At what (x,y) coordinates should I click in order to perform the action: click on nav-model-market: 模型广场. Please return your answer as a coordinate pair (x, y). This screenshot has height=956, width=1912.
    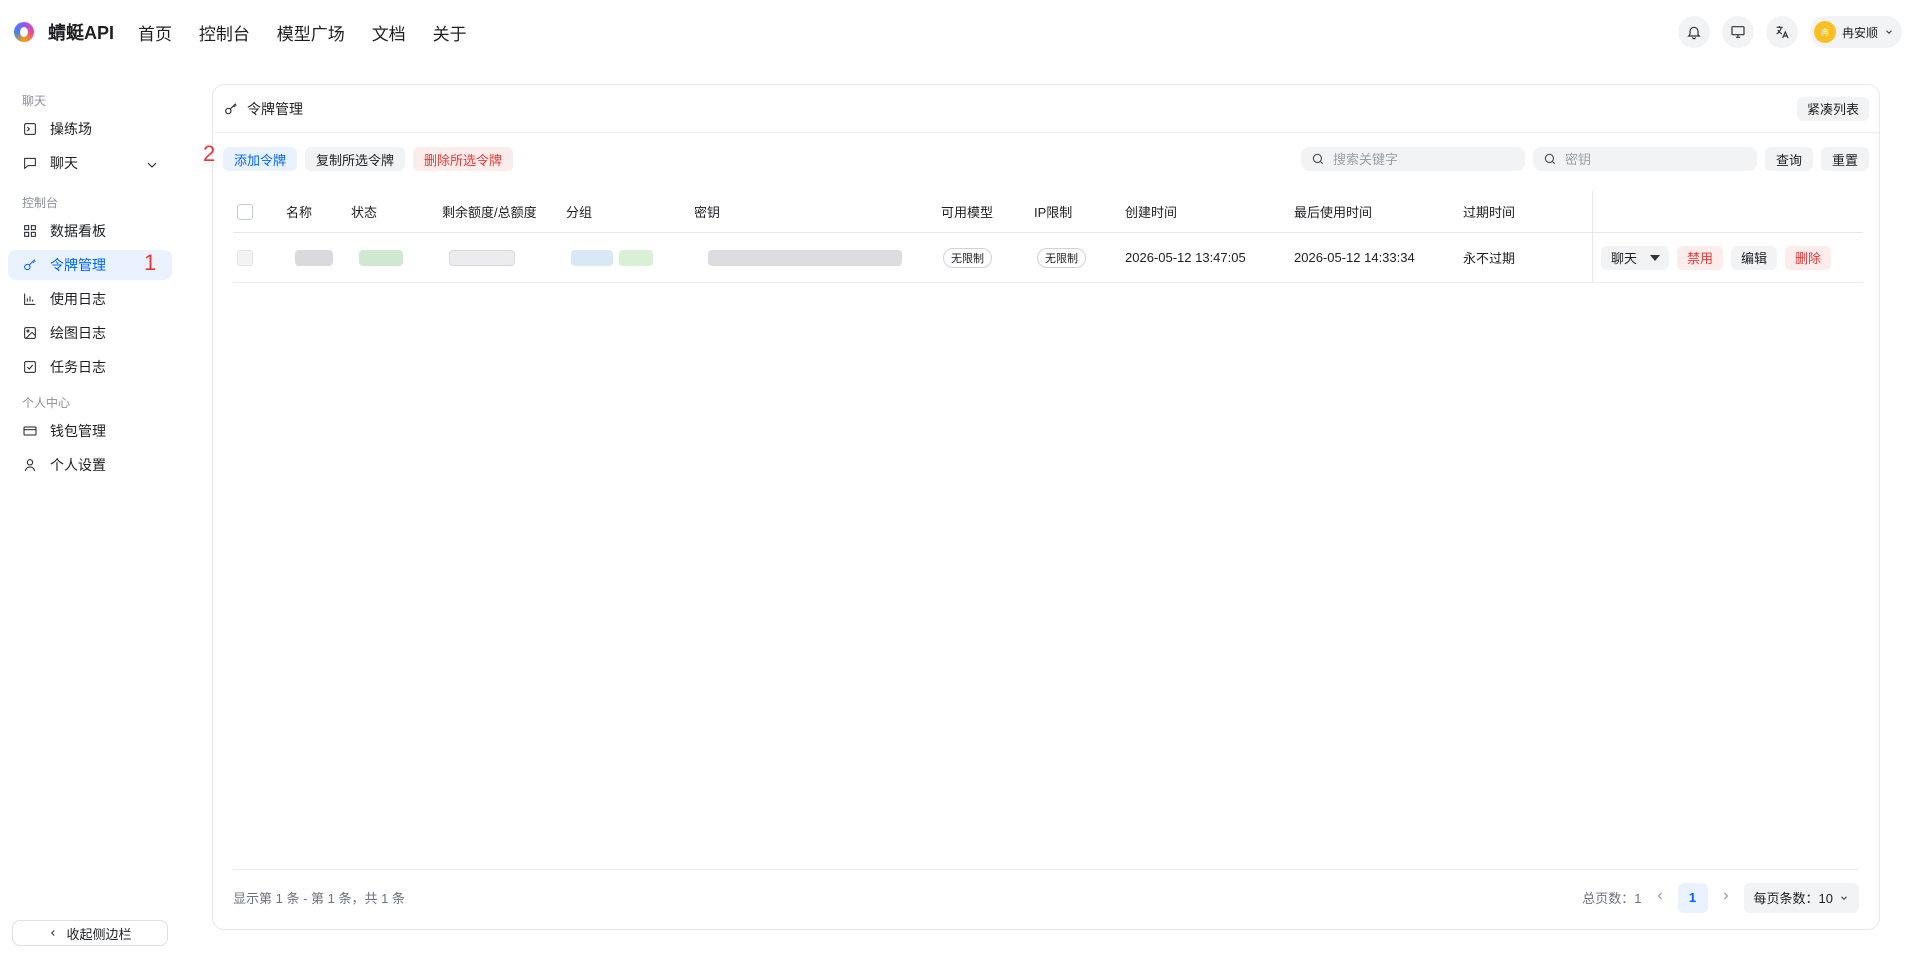
    Looking at the image, I should click on (311, 34).